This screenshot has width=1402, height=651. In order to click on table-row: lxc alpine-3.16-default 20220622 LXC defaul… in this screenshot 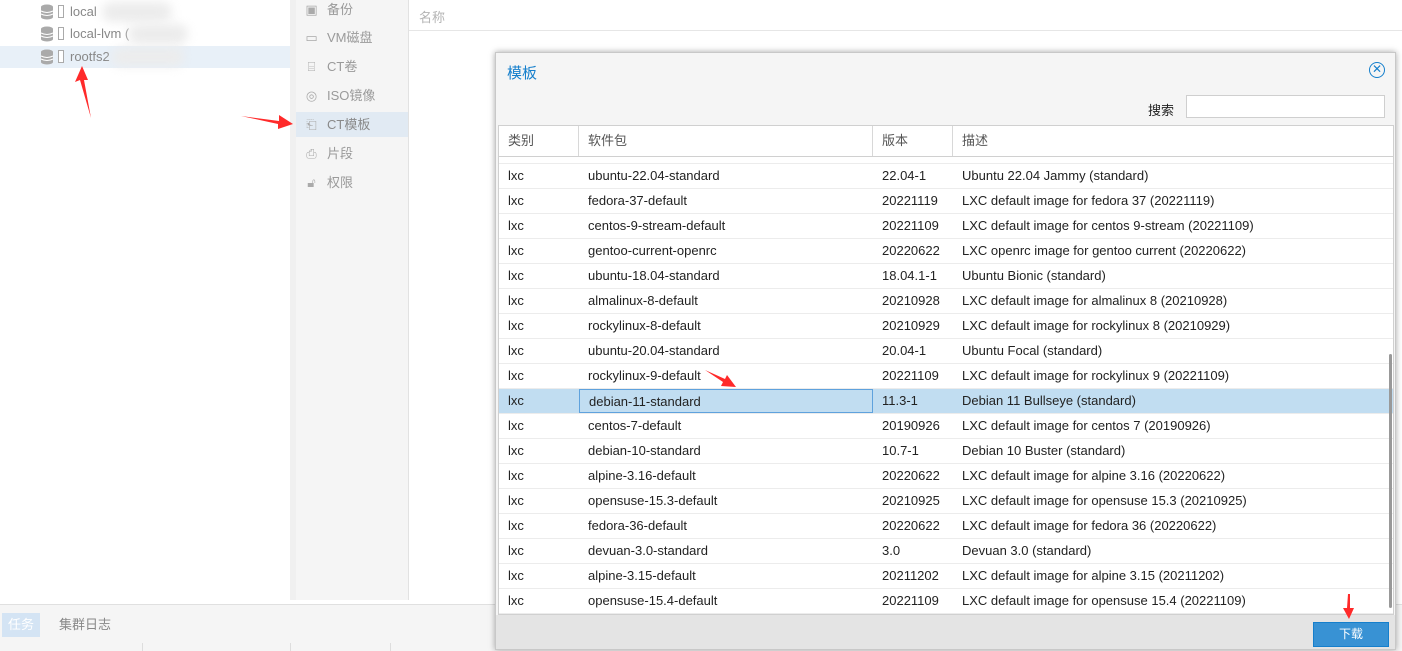, I will do `click(946, 476)`.